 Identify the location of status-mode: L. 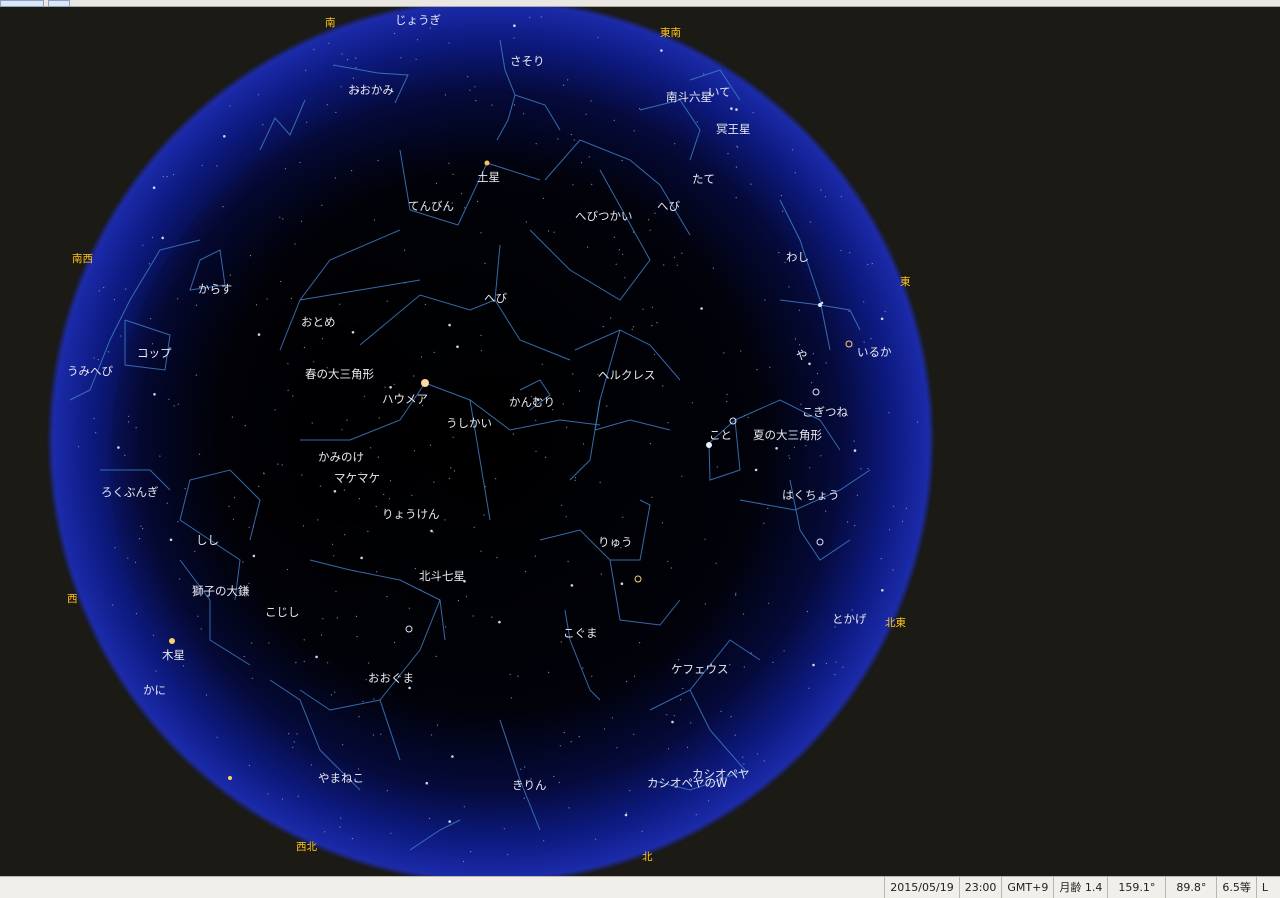
(1267, 887).